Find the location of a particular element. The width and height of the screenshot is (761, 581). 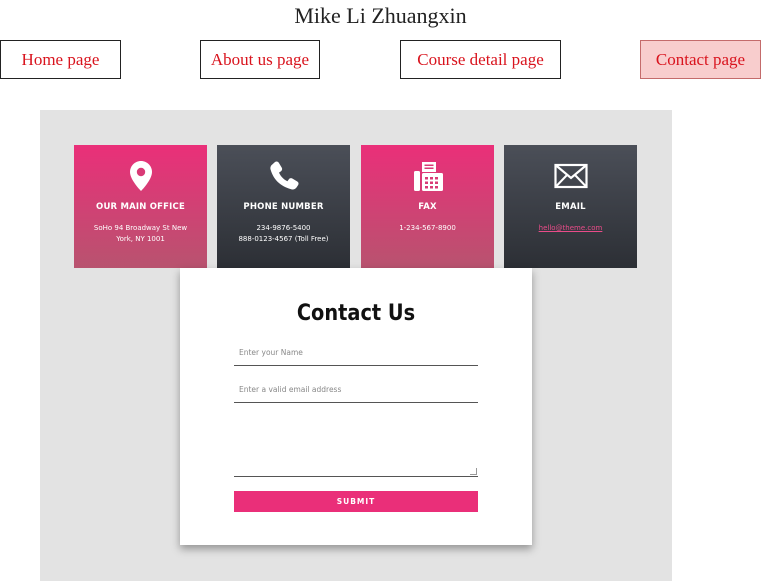

fax-card: FAX 1-234-567-8900 is located at coordinates (427, 206).